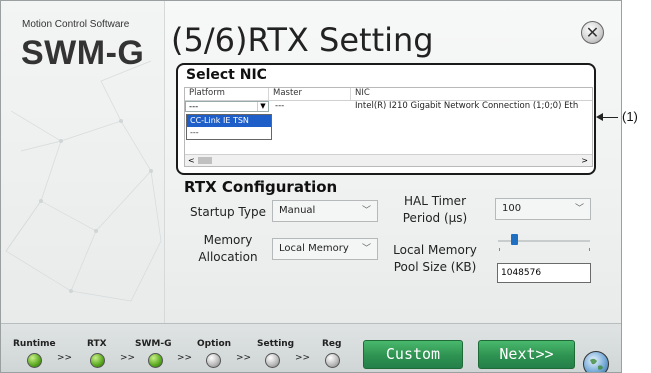 The image size is (651, 373). I want to click on select-nic-title: Select NIC, so click(226, 75).